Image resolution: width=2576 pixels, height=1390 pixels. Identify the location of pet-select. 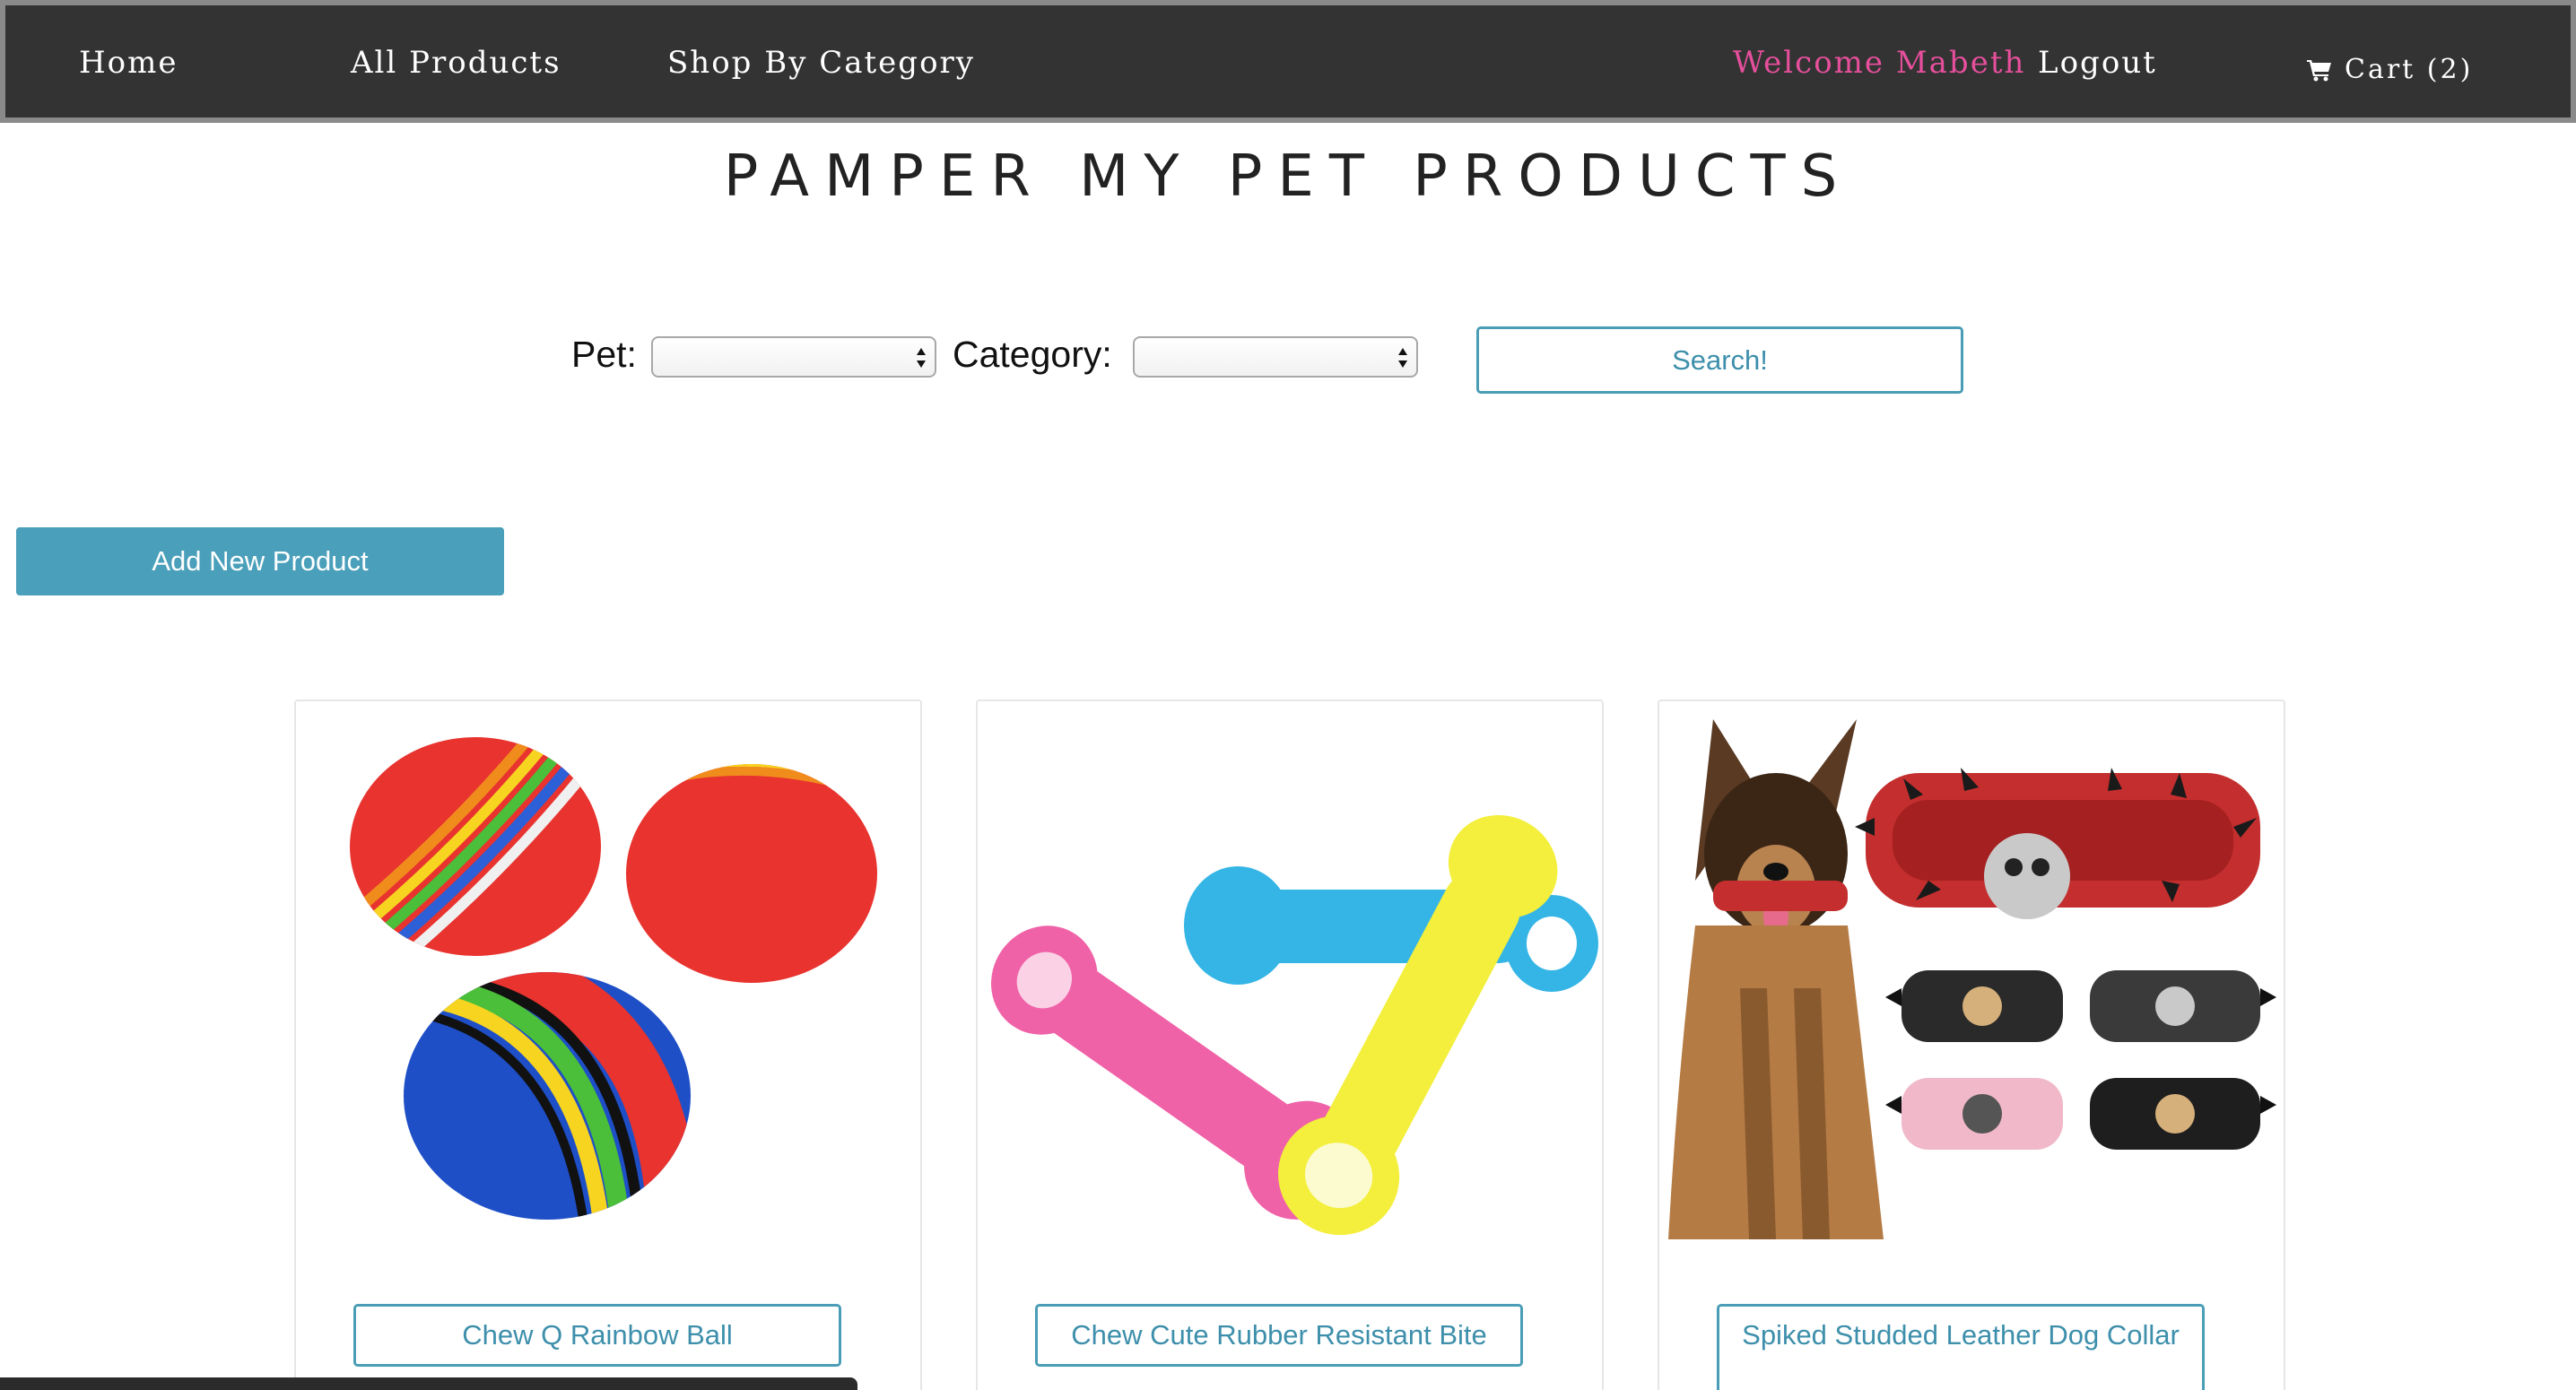
(793, 357).